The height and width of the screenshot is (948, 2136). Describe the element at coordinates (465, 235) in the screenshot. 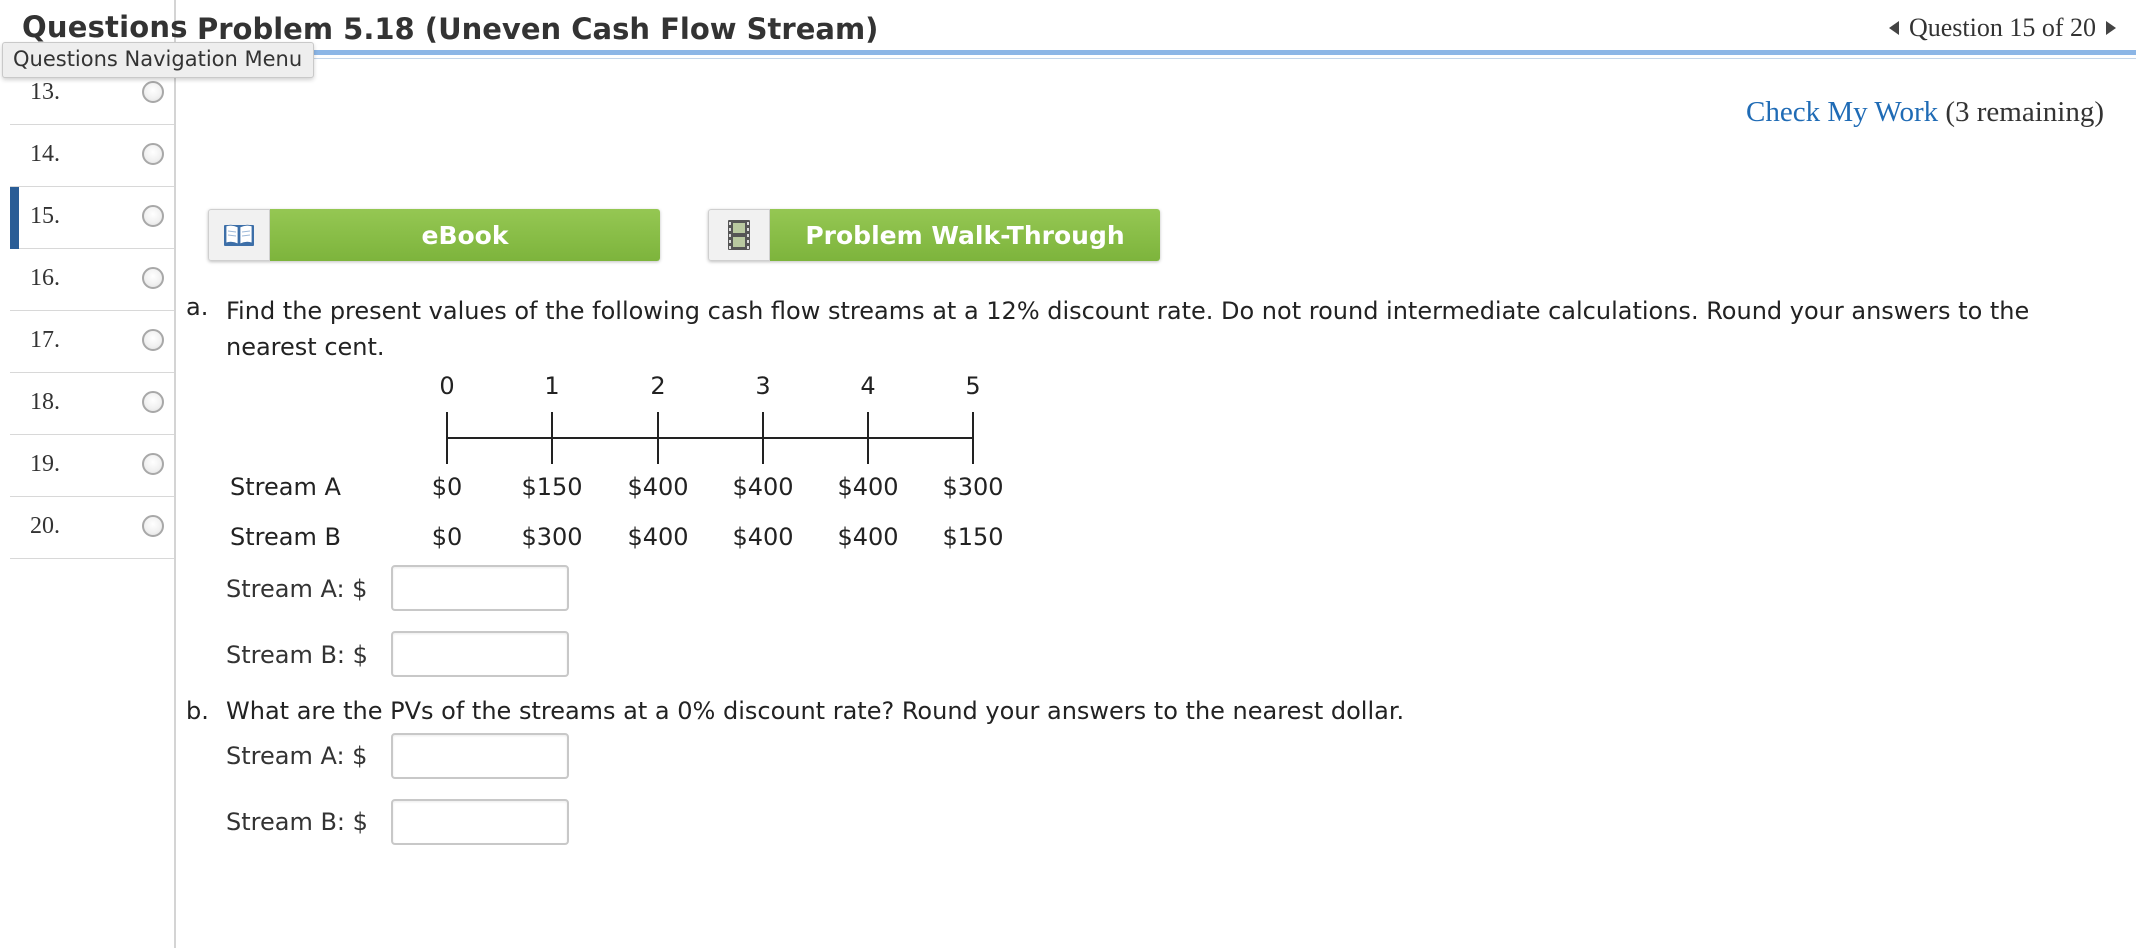

I see `ebook-label: eBook` at that location.